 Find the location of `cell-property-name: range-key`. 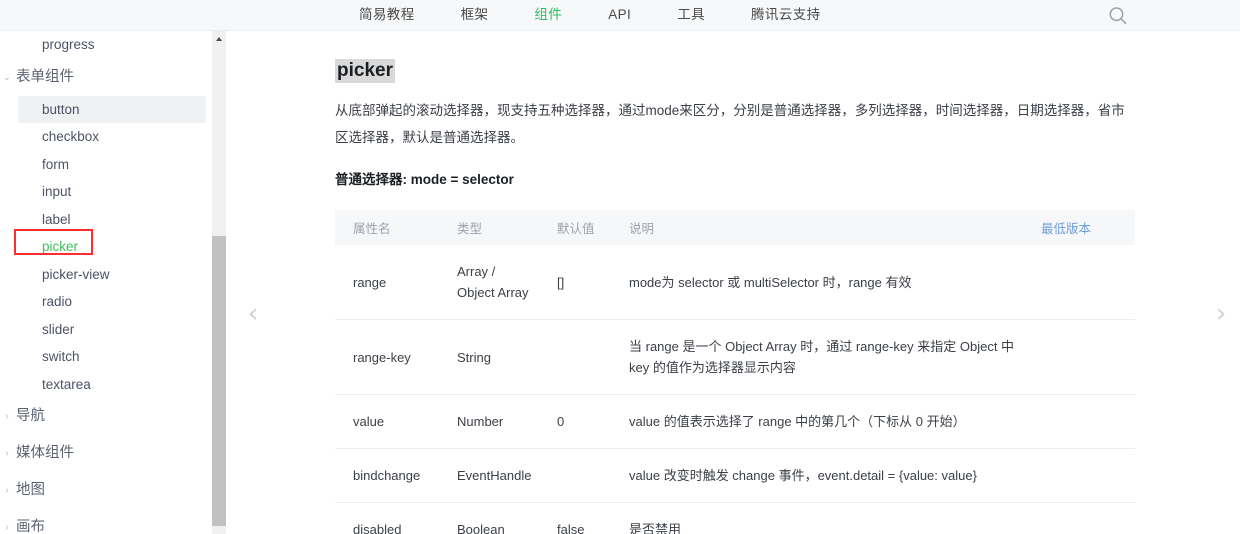

cell-property-name: range-key is located at coordinates (387, 357).